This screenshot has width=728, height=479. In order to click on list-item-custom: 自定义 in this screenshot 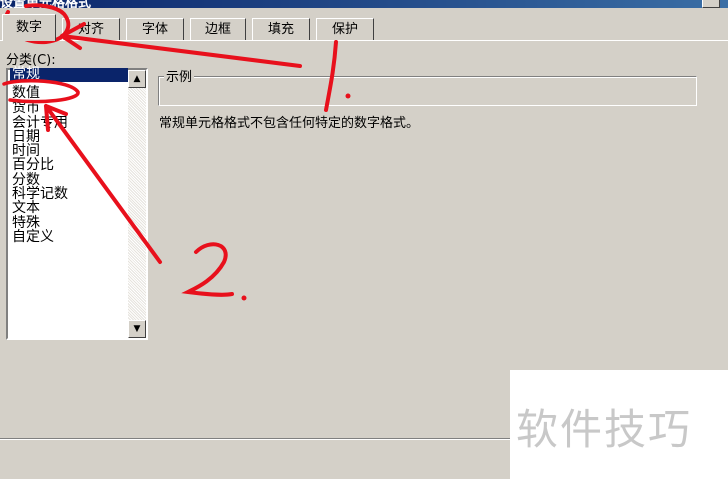, I will do `click(69, 237)`.